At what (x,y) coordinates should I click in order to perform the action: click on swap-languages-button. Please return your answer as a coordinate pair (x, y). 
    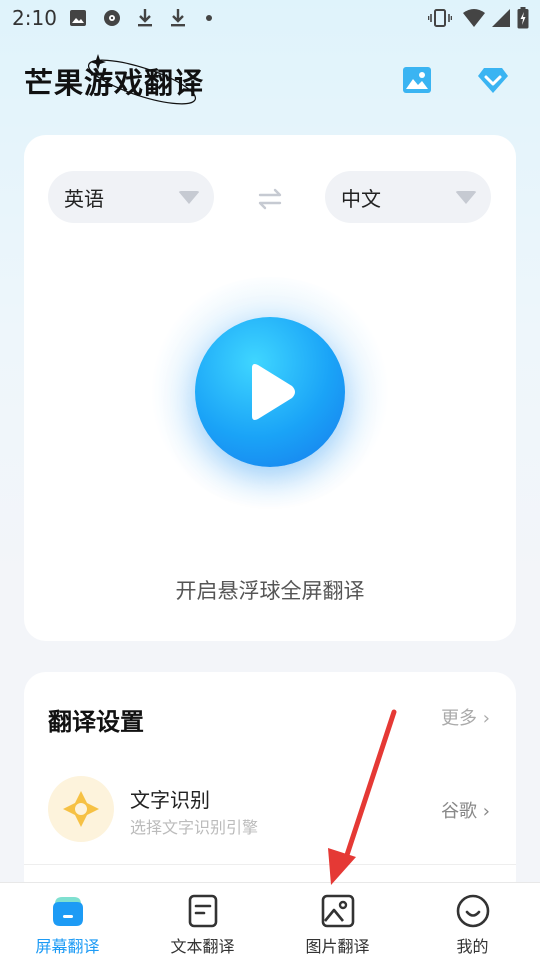
    Looking at the image, I should click on (270, 199).